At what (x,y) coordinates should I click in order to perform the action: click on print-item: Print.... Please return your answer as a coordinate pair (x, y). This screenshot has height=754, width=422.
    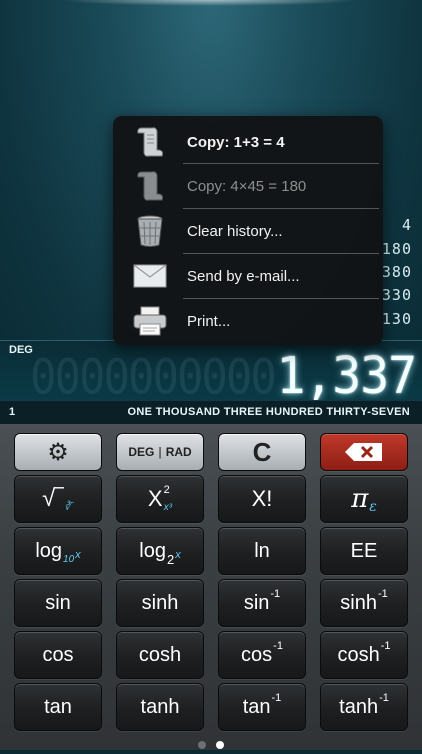
    Looking at the image, I should click on (248, 321).